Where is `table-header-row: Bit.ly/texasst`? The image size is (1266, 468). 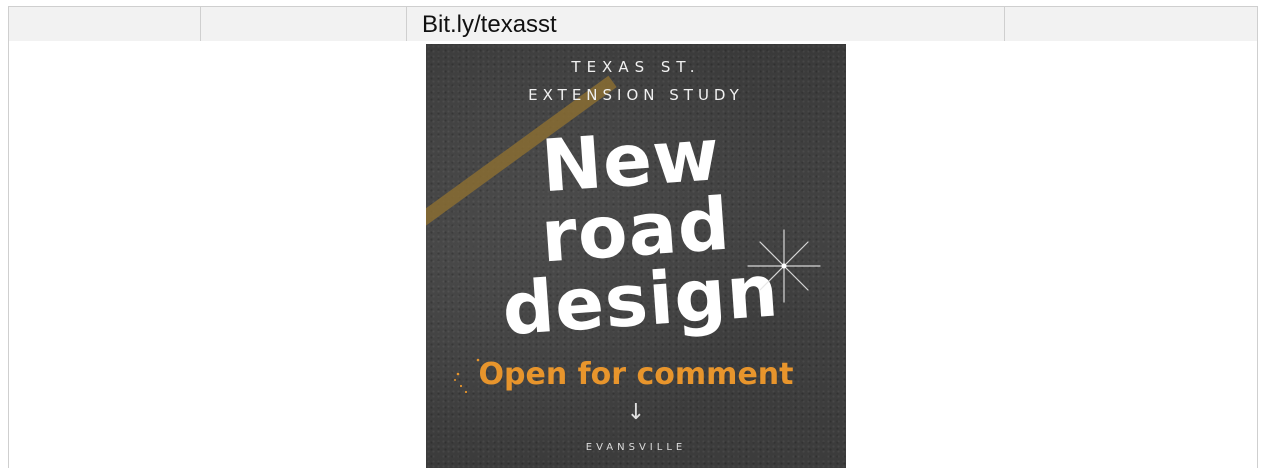
table-header-row: Bit.ly/texasst is located at coordinates (633, 24).